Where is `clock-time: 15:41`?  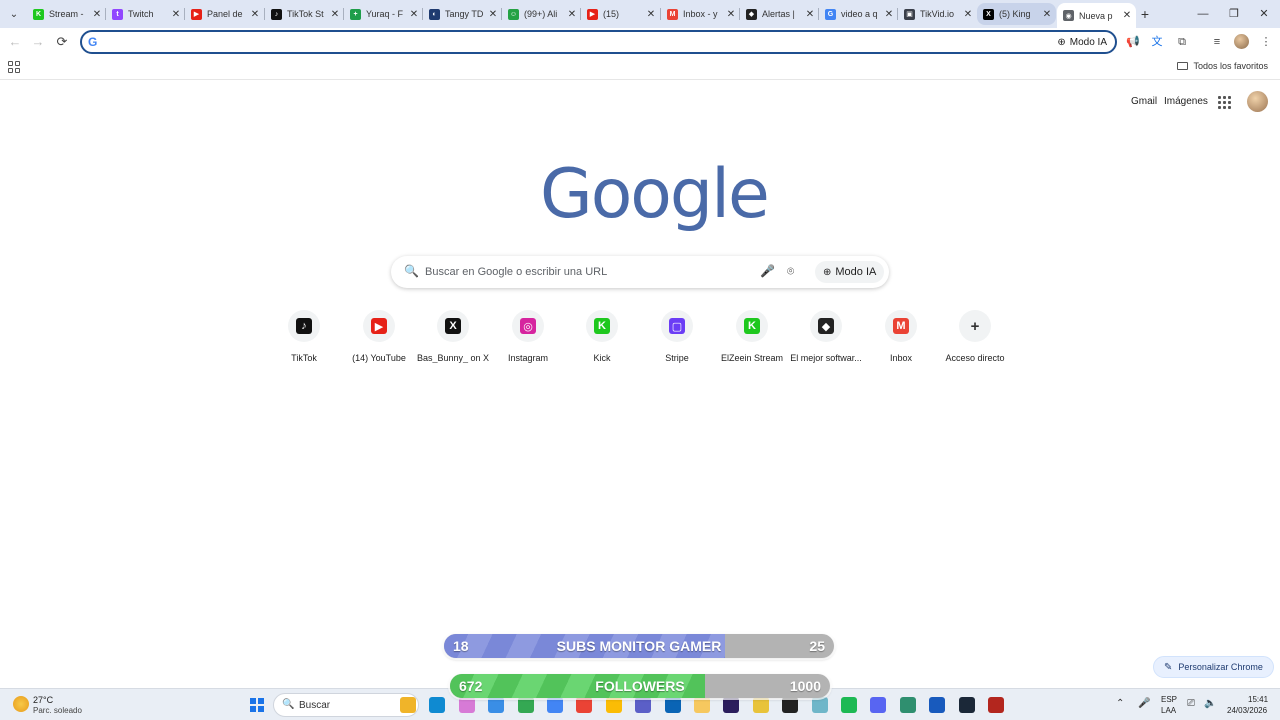 clock-time: 15:41 is located at coordinates (1258, 699).